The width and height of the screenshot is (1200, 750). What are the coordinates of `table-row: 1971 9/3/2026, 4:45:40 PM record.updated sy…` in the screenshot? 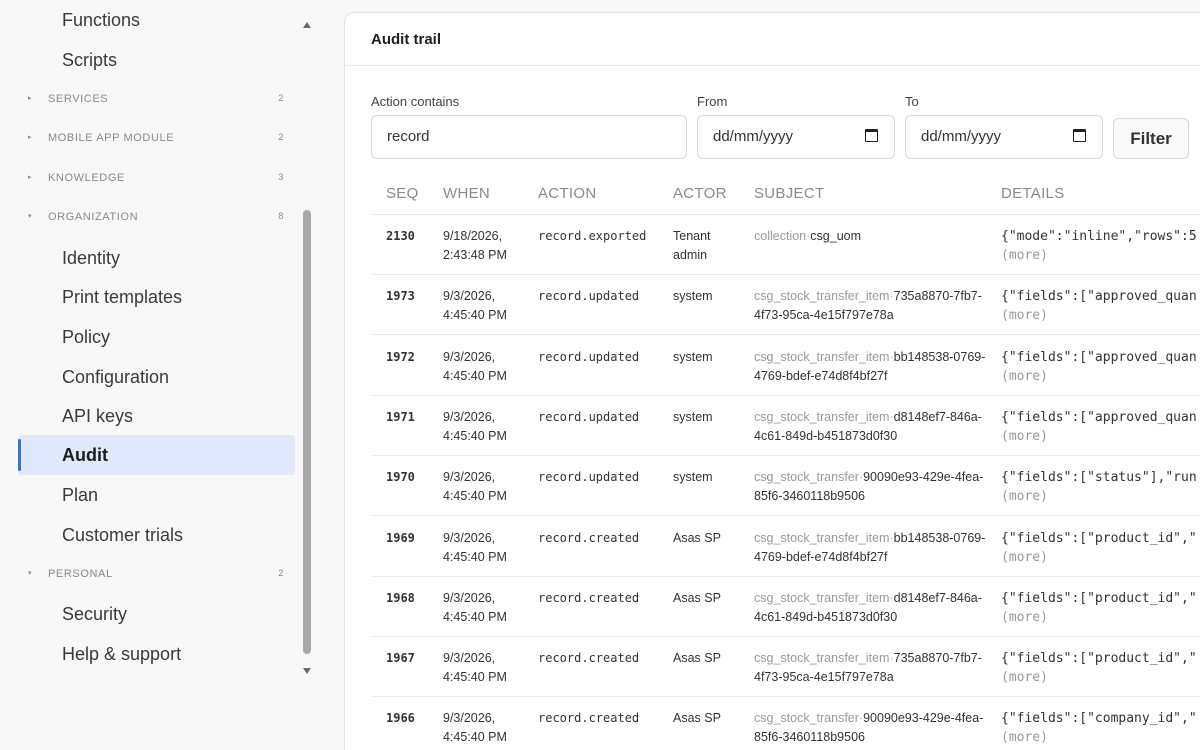 It's located at (785, 426).